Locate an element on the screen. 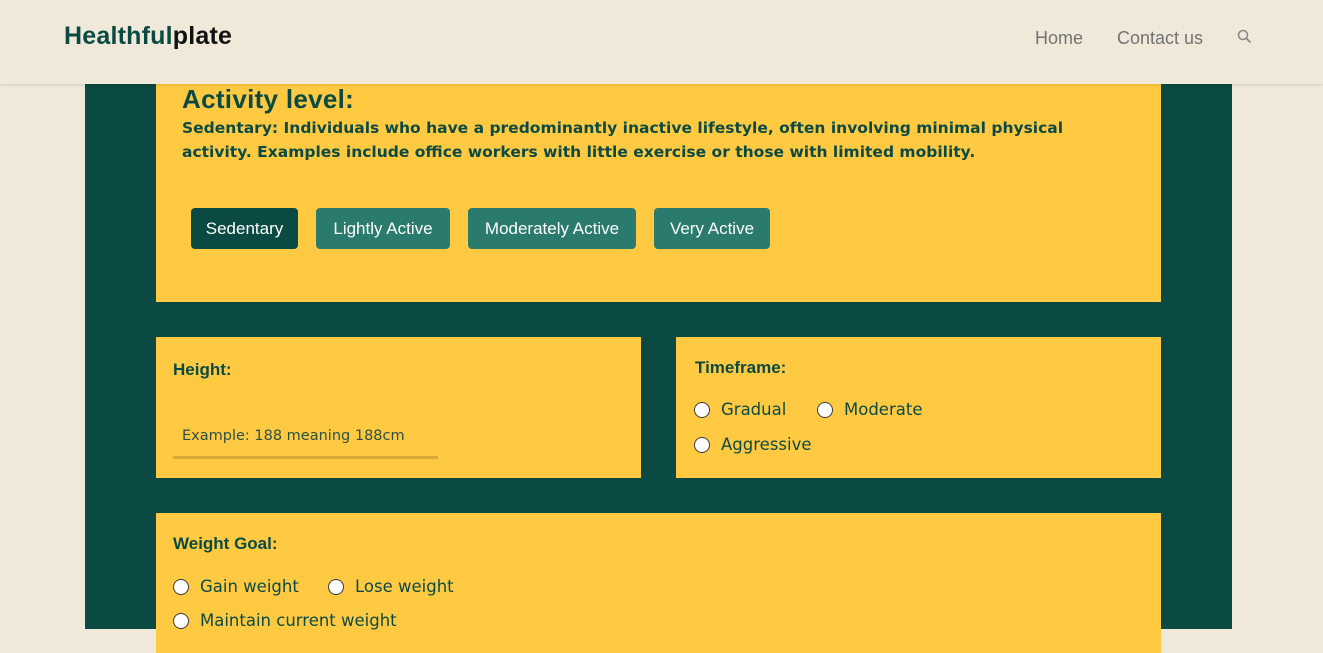  timeframe-option-label: Gradual is located at coordinates (754, 409).